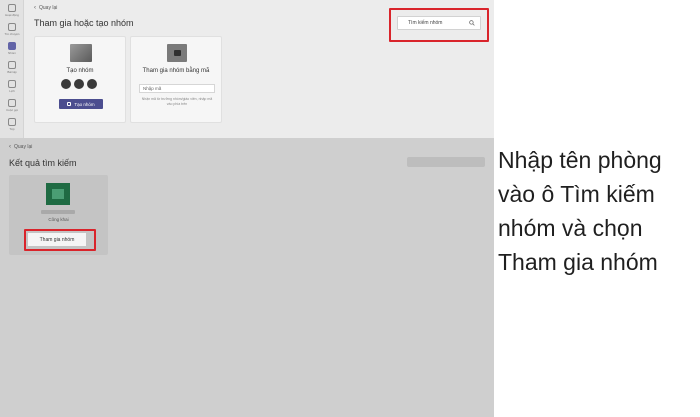 The height and width of the screenshot is (417, 700). I want to click on assignments-icon, so click(12, 65).